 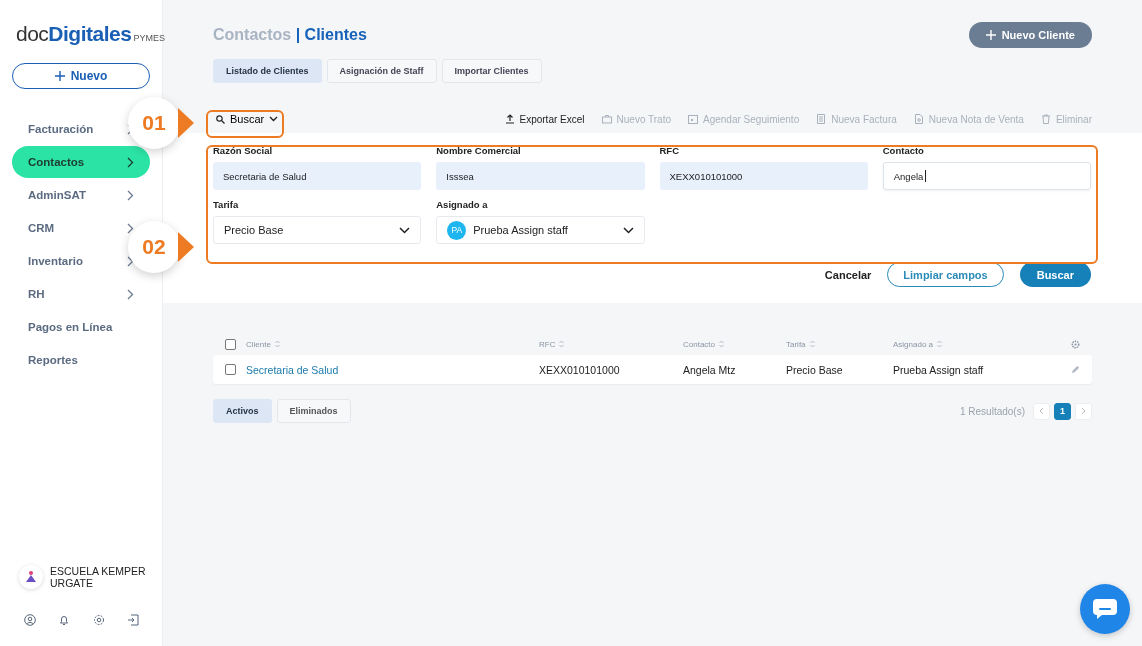 What do you see at coordinates (992, 411) in the screenshot?
I see `result-count: 1 Resultado(s)` at bounding box center [992, 411].